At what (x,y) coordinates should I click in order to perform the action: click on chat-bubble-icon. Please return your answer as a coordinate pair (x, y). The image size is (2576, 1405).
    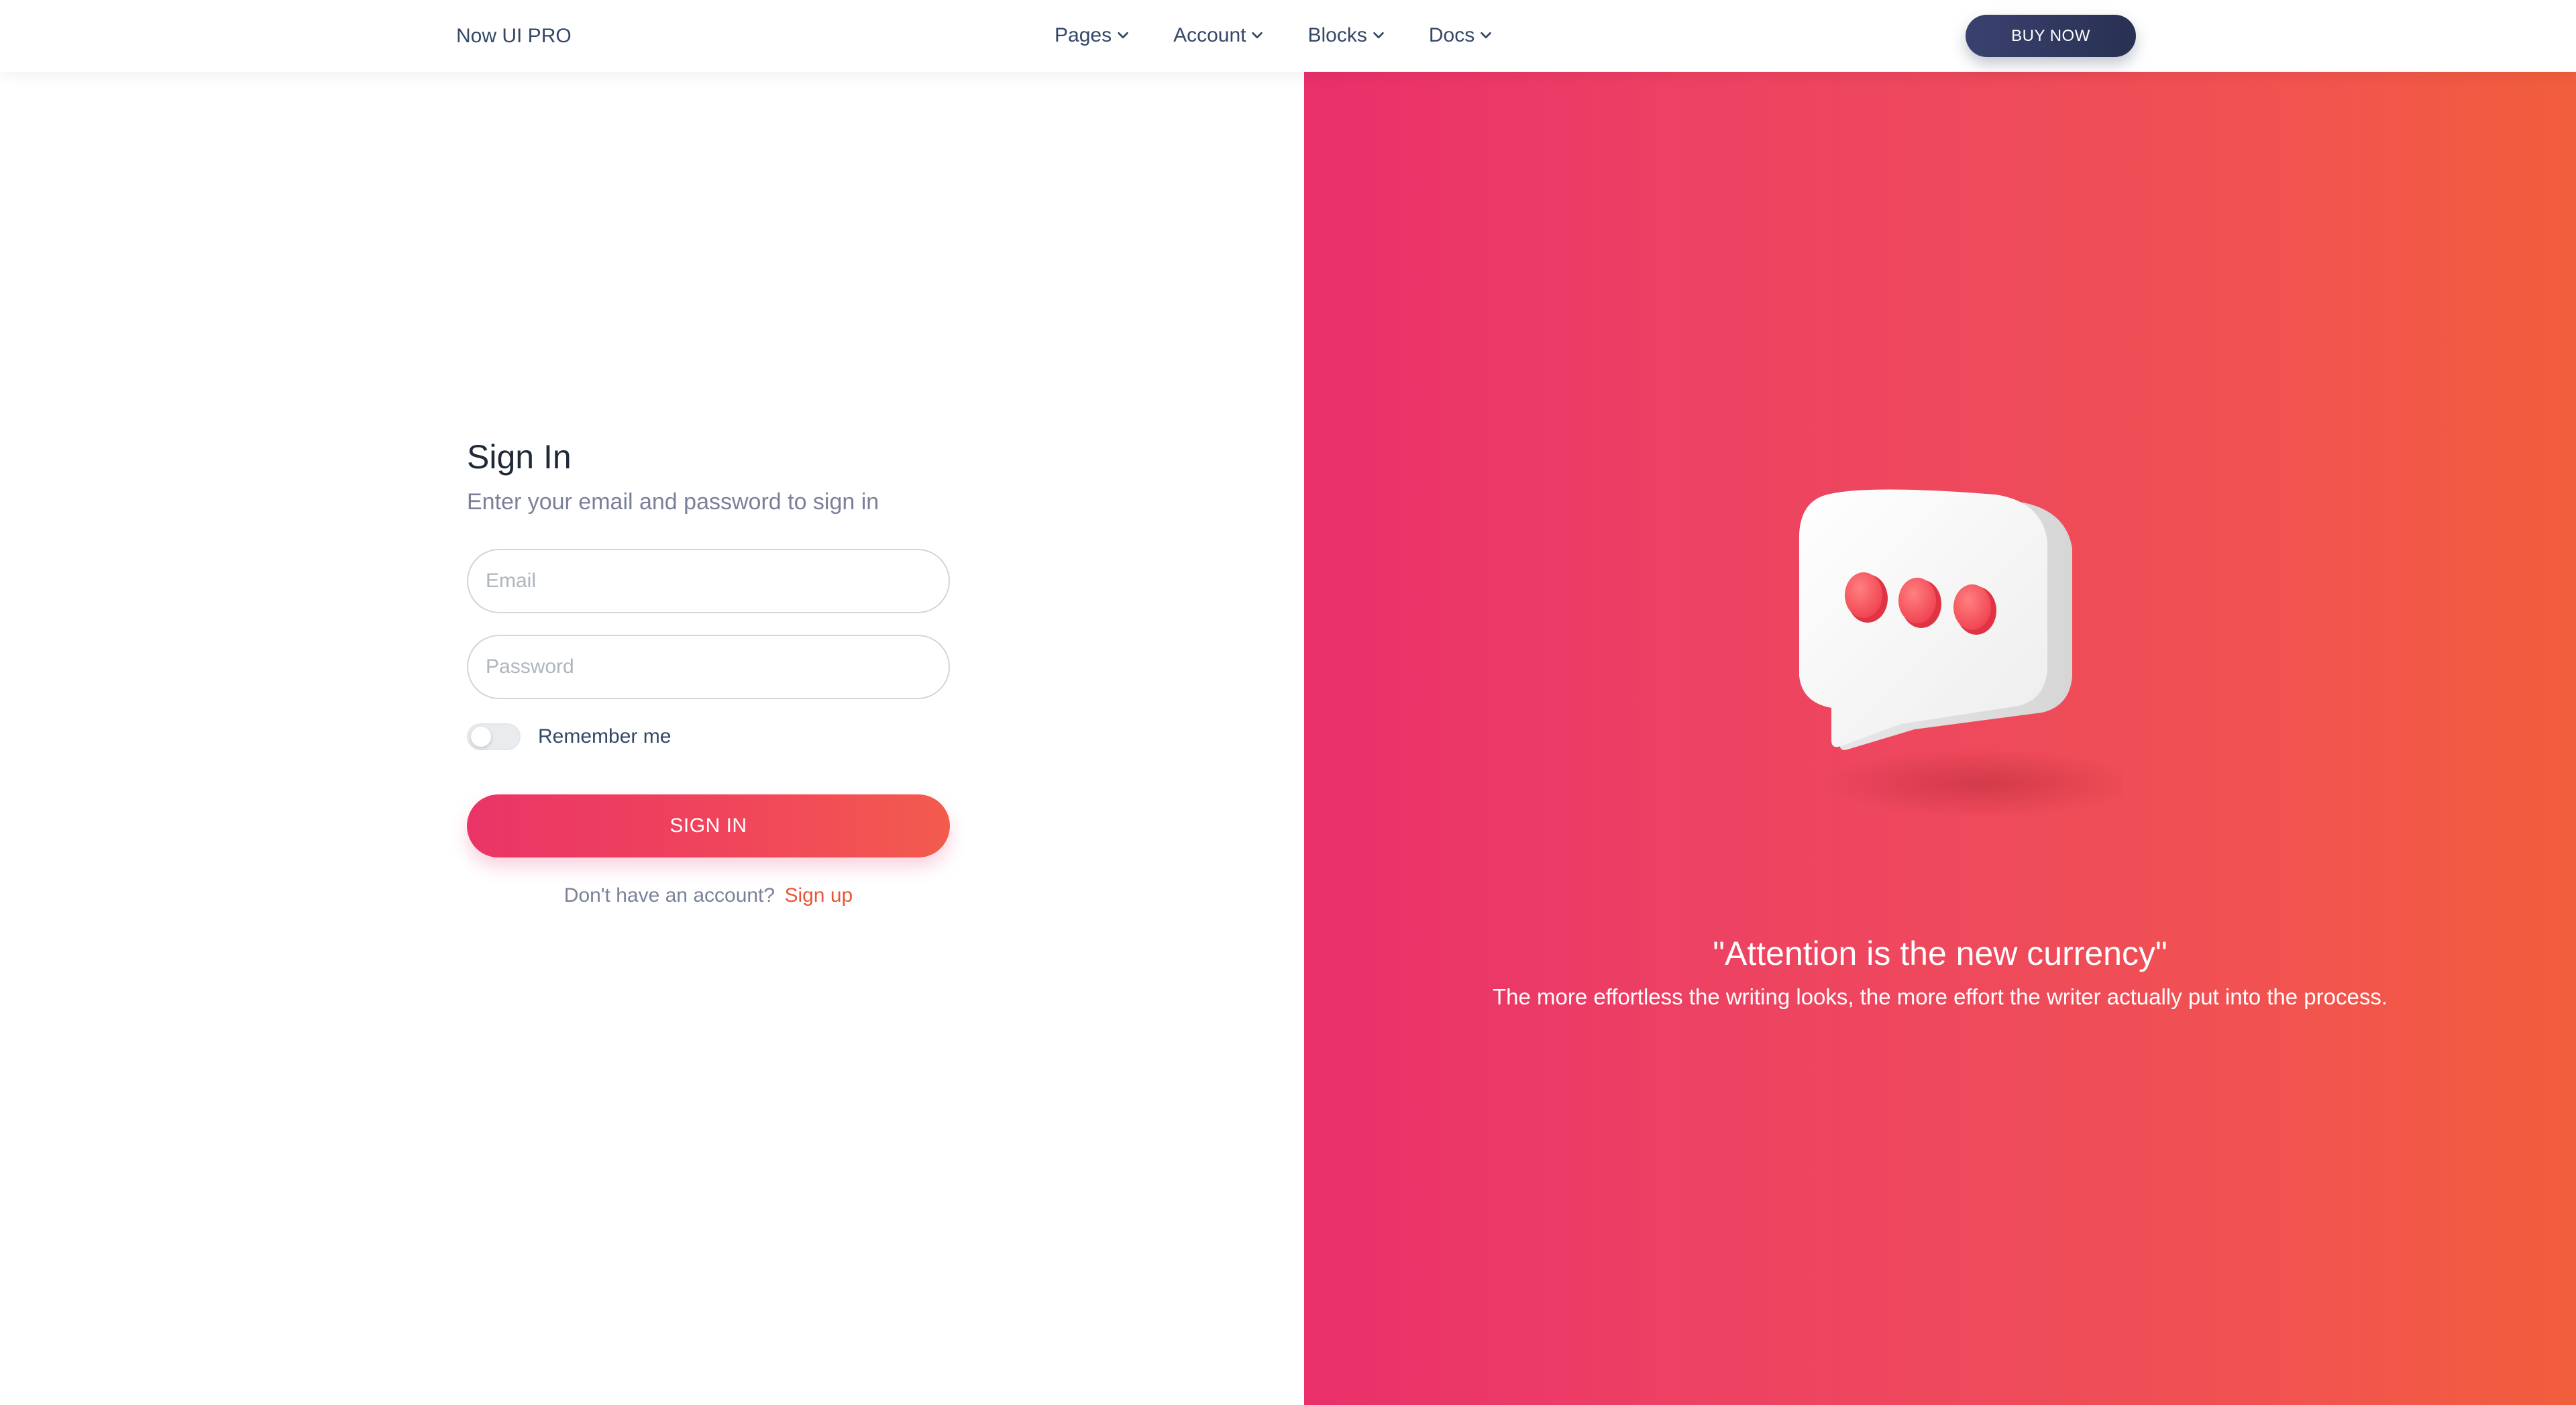
    Looking at the image, I should click on (1971, 653).